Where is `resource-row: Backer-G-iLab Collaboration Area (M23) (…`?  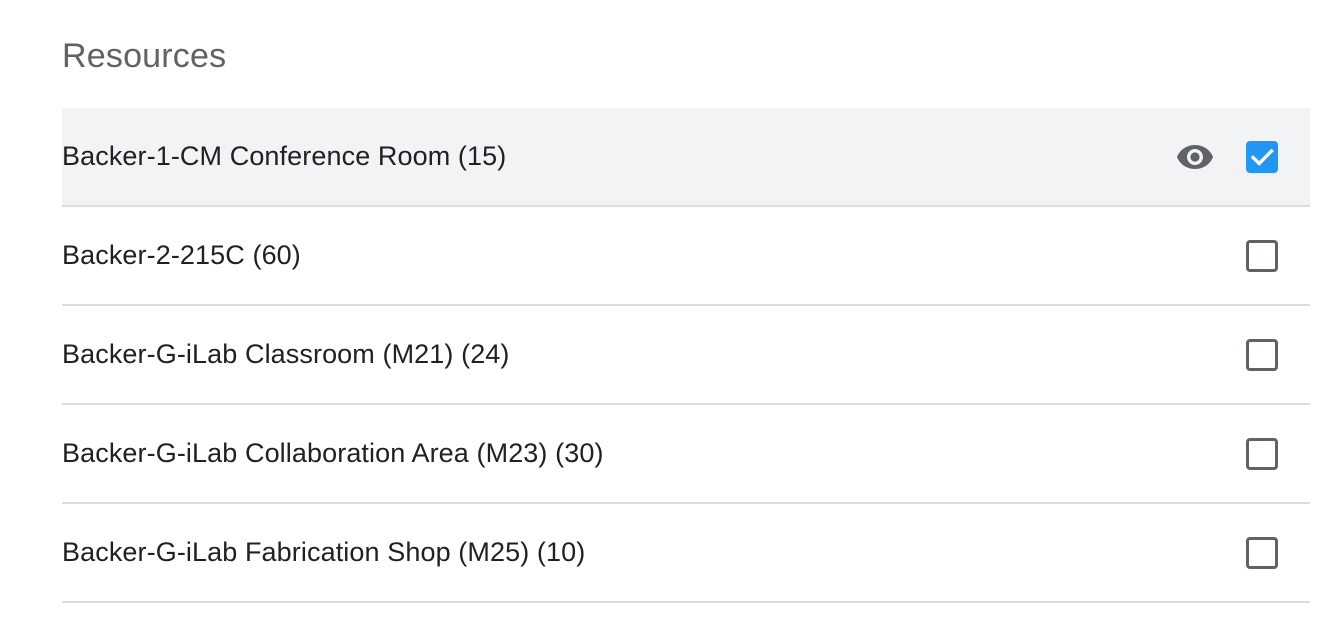 resource-row: Backer-G-iLab Collaboration Area (M23) (… is located at coordinates (686, 454).